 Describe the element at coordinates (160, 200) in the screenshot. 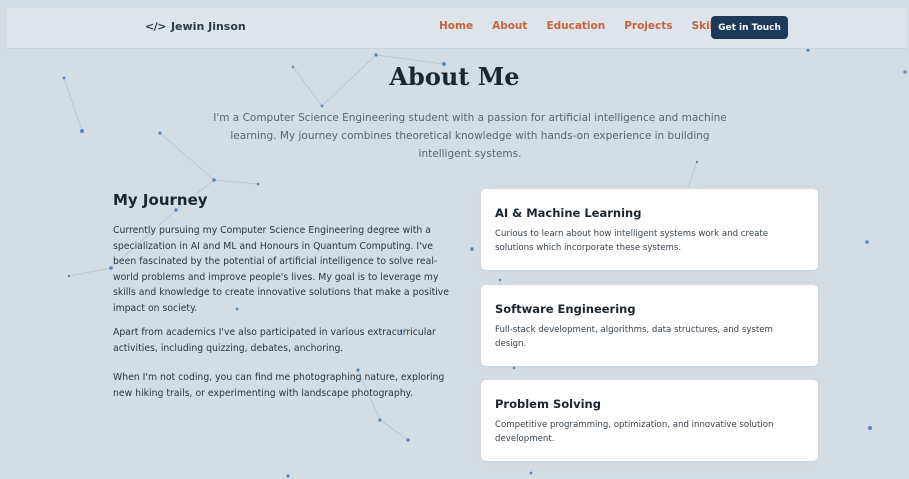

I see `journey-title: My Journey` at that location.